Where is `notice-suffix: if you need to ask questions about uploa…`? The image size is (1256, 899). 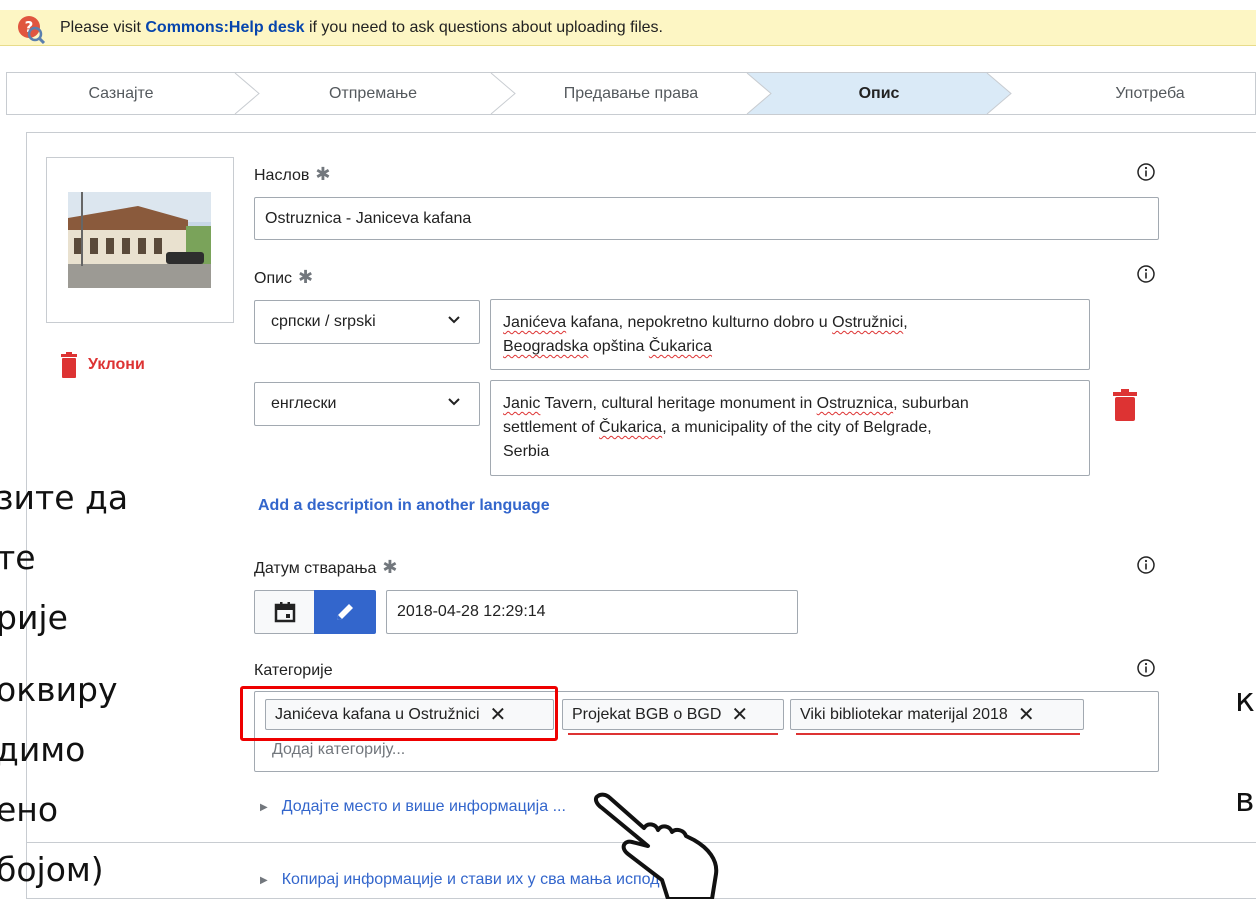
notice-suffix: if you need to ask questions about uploa… is located at coordinates (485, 27).